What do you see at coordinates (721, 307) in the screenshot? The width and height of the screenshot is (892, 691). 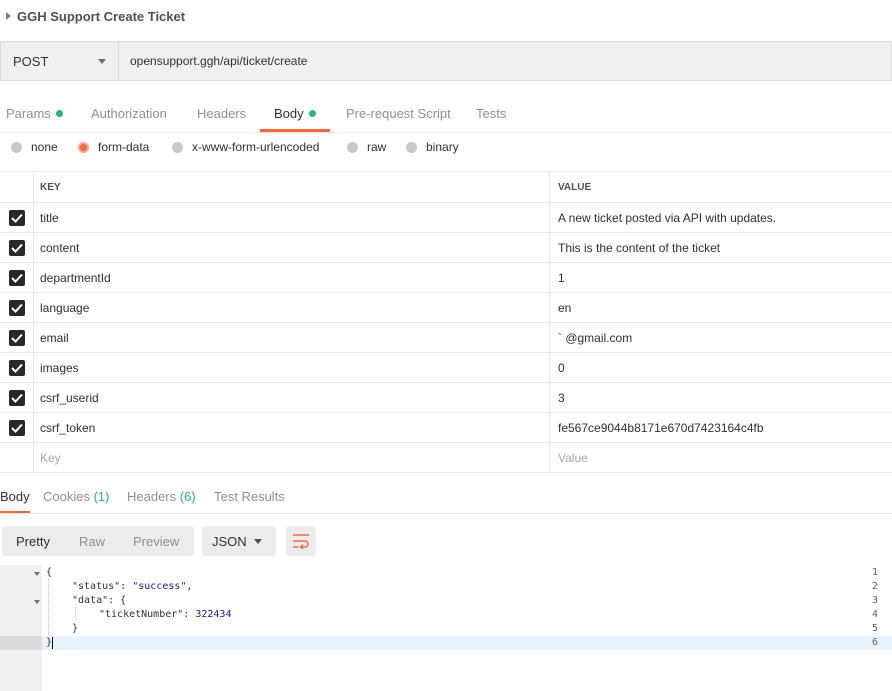 I see `param-value: en` at bounding box center [721, 307].